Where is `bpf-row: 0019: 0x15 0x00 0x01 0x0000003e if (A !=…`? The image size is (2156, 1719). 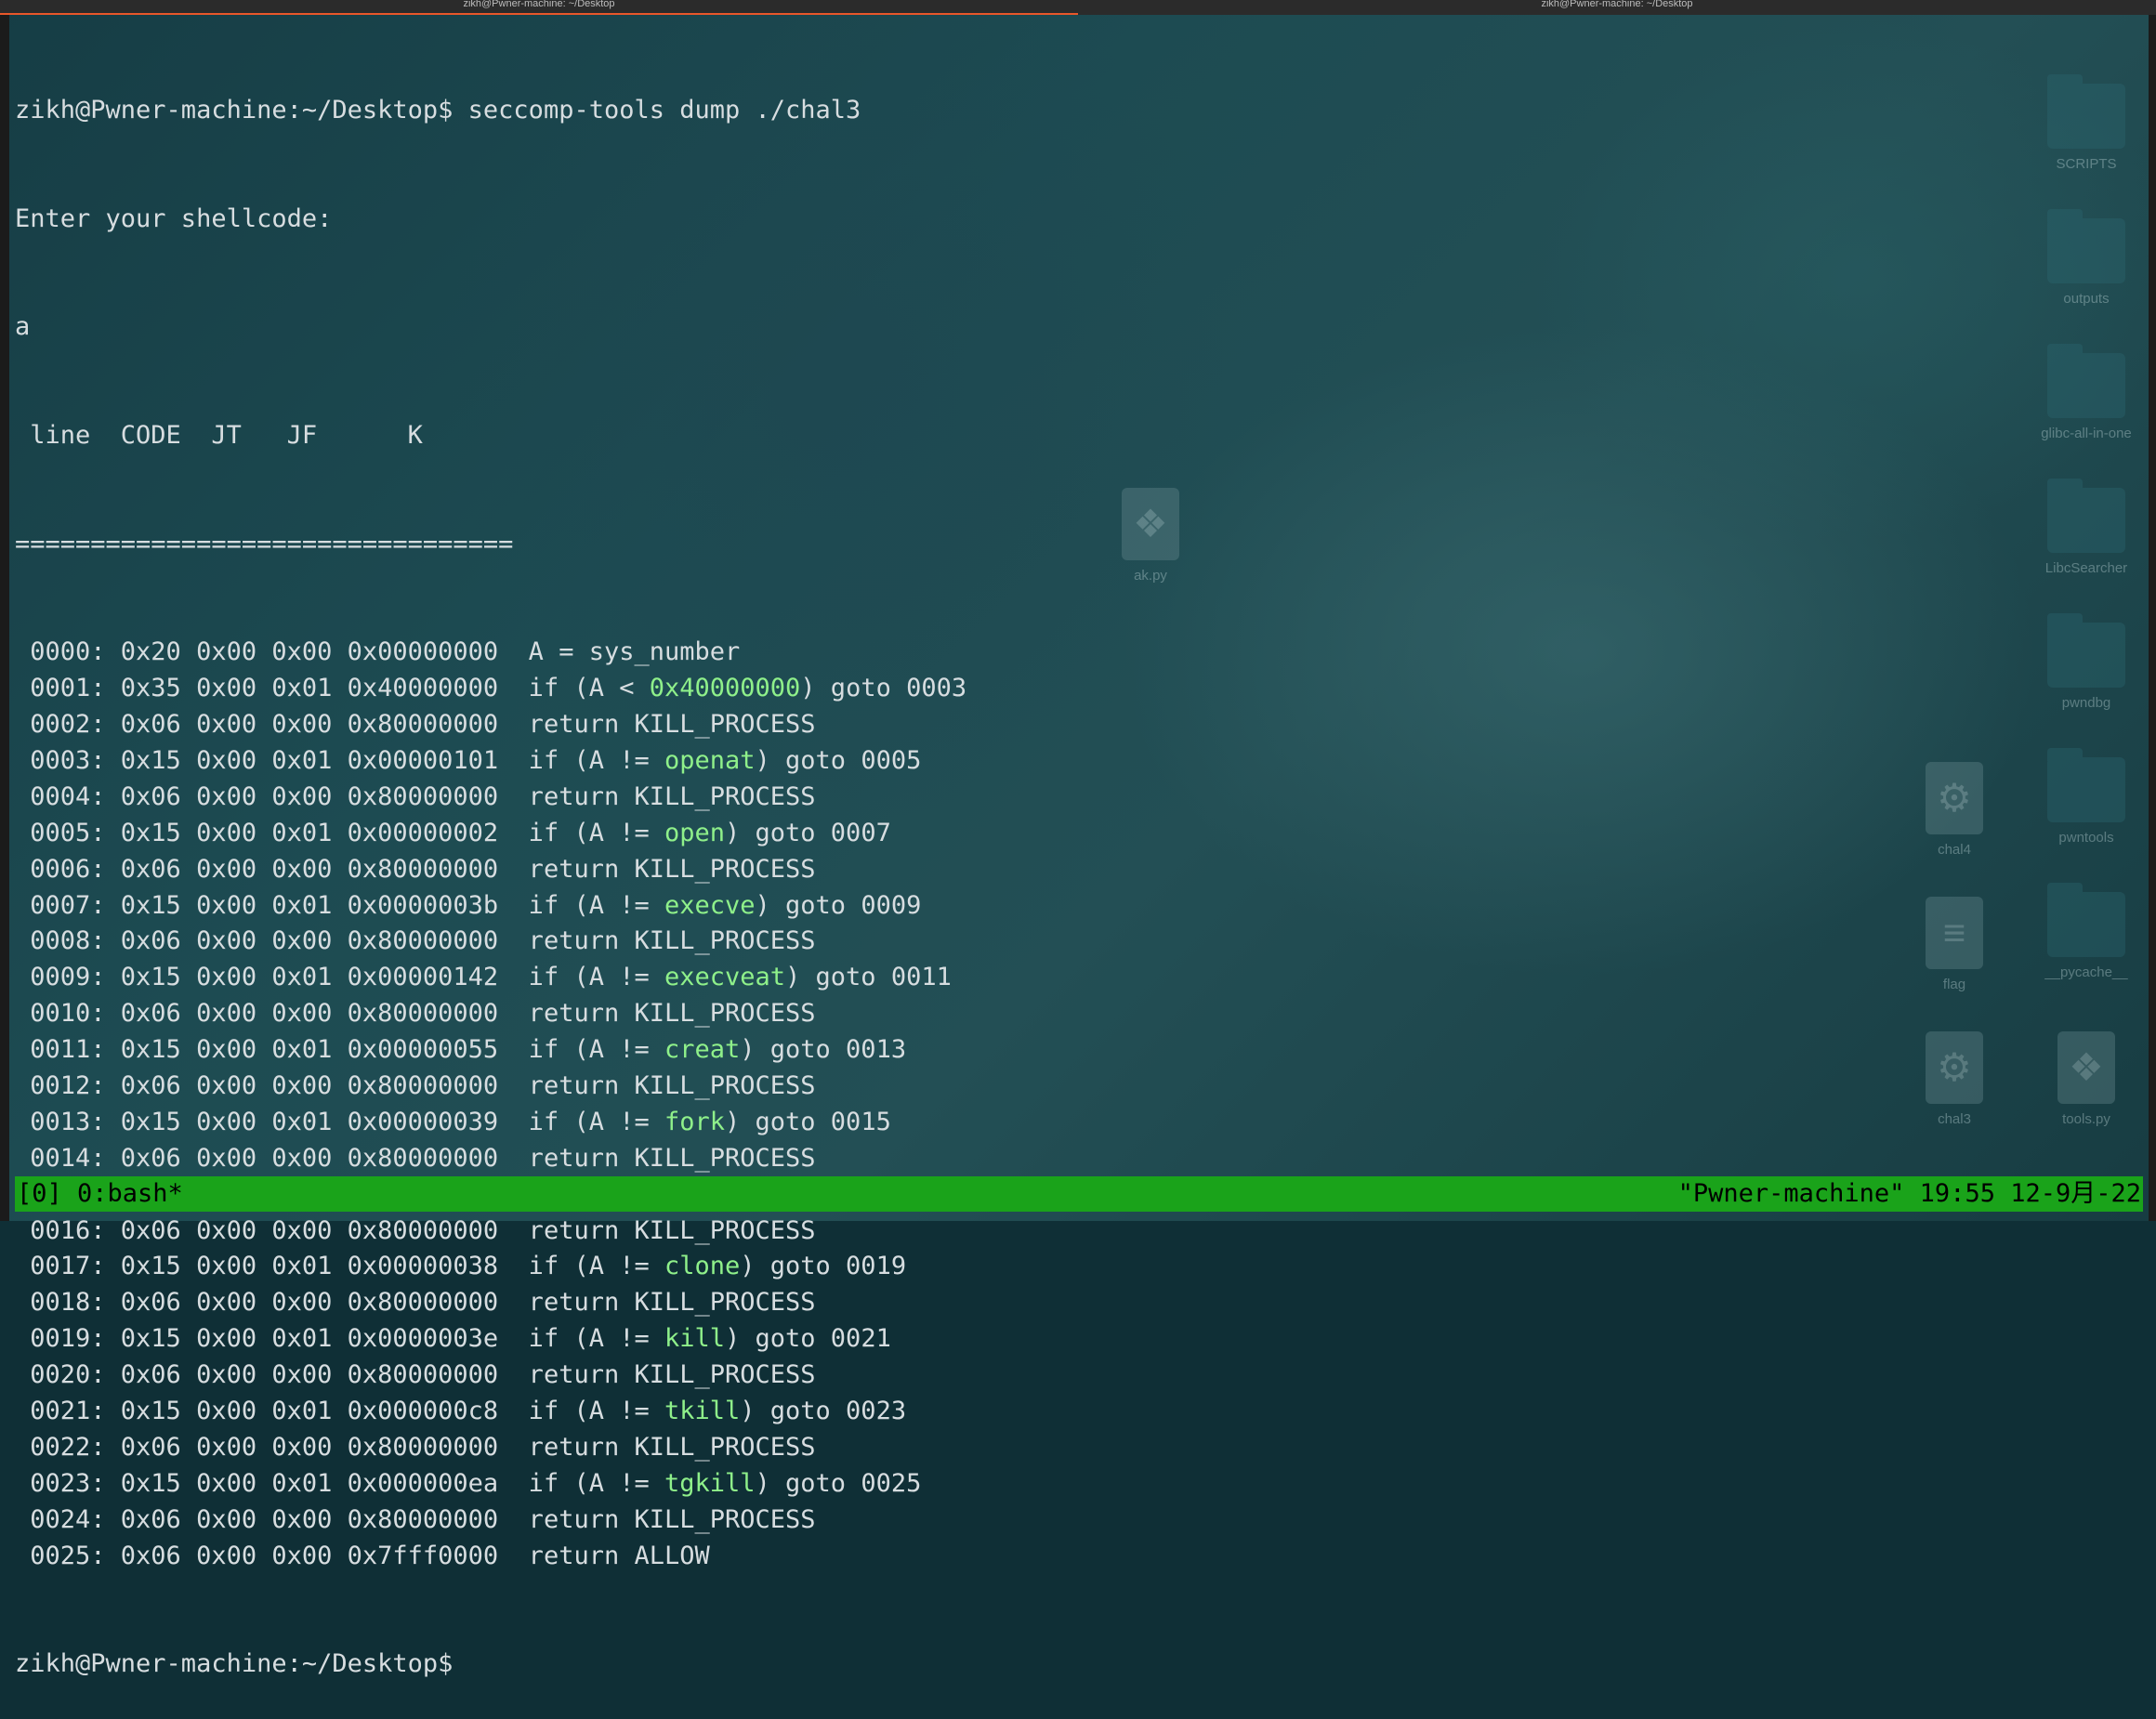 bpf-row: 0019: 0x15 0x00 0x01 0x0000003e if (A !=… is located at coordinates (1075, 1339).